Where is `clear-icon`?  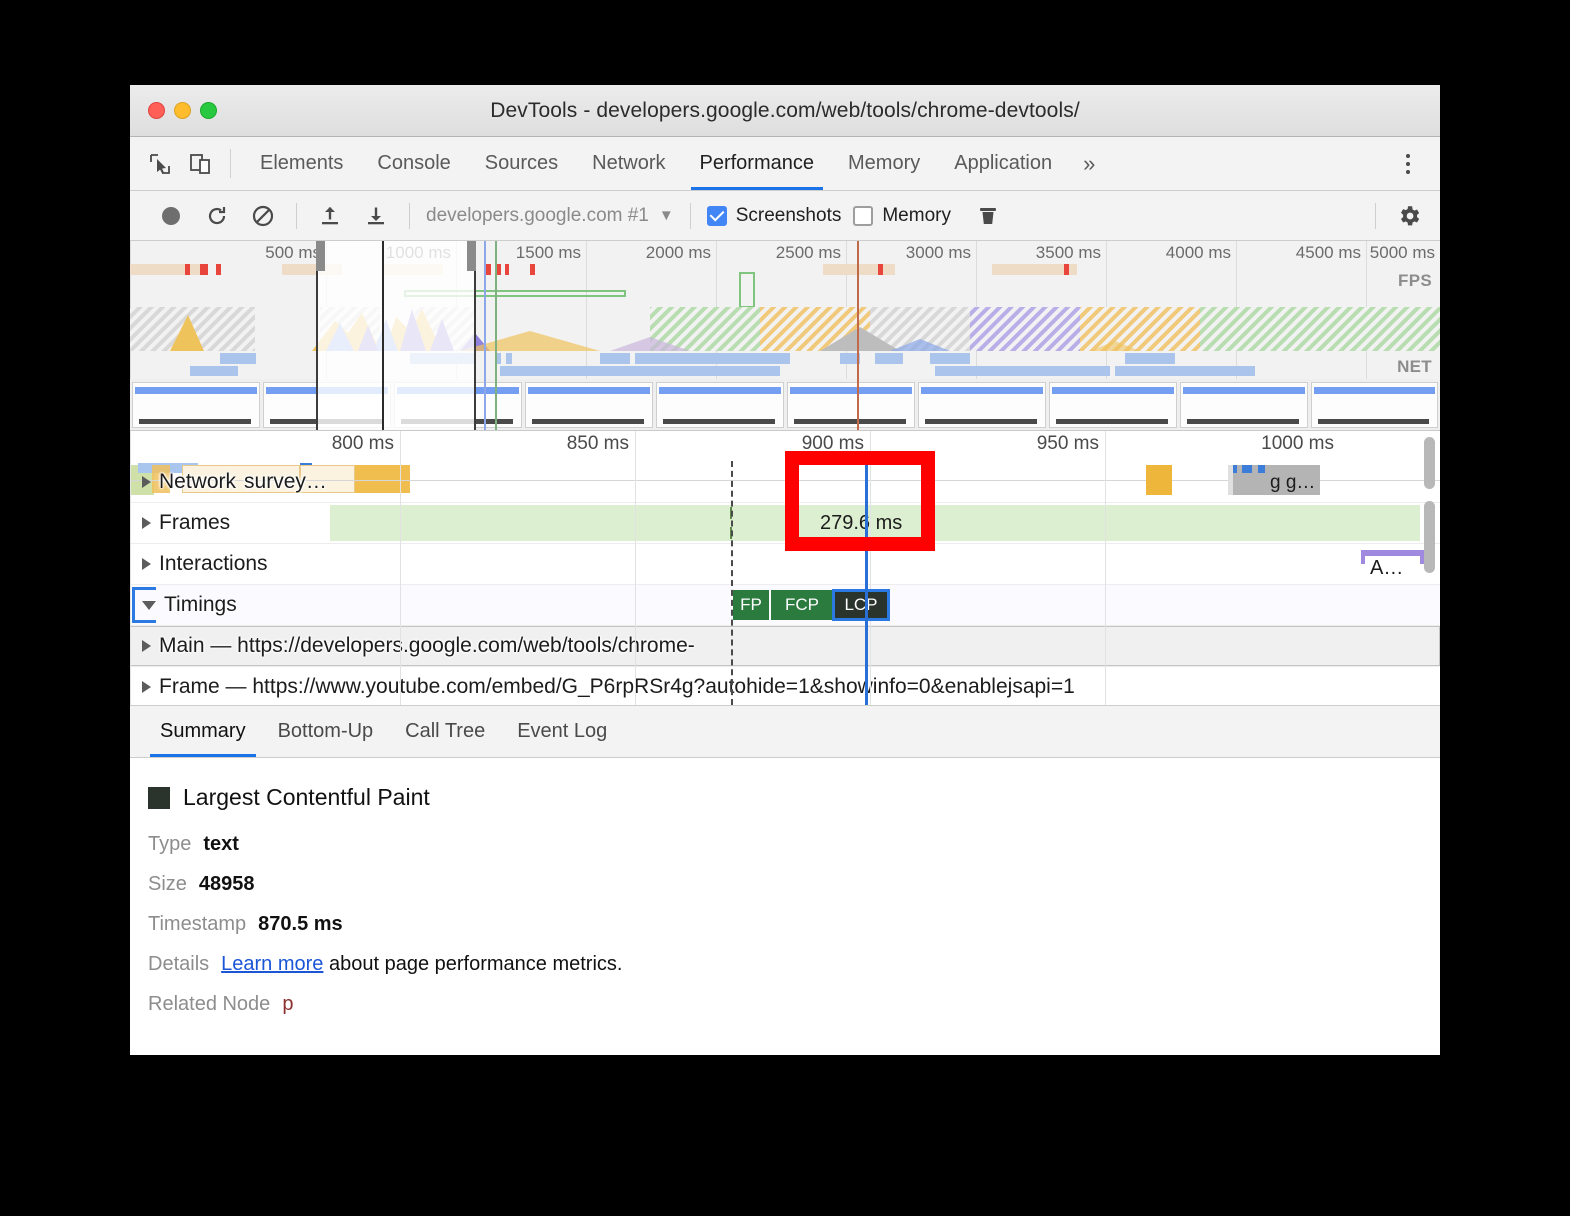 clear-icon is located at coordinates (263, 216).